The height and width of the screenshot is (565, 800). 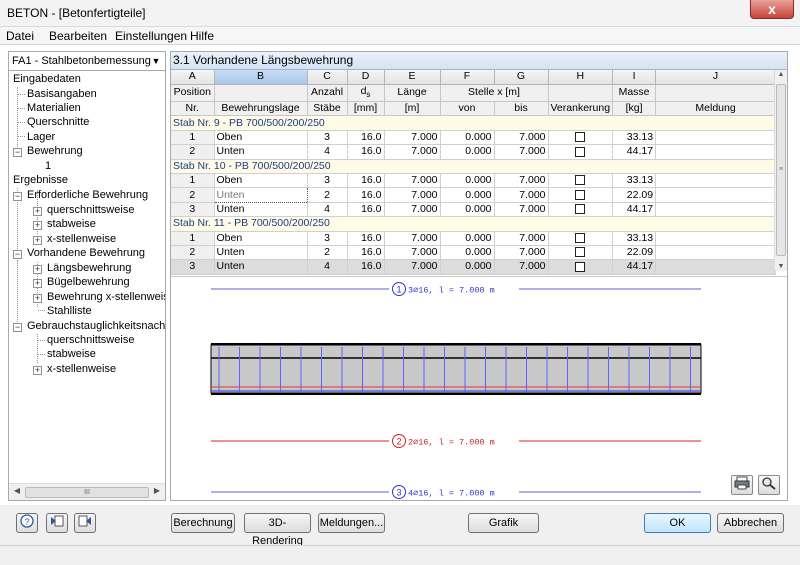 What do you see at coordinates (27, 523) in the screenshot?
I see `help-button: ?` at bounding box center [27, 523].